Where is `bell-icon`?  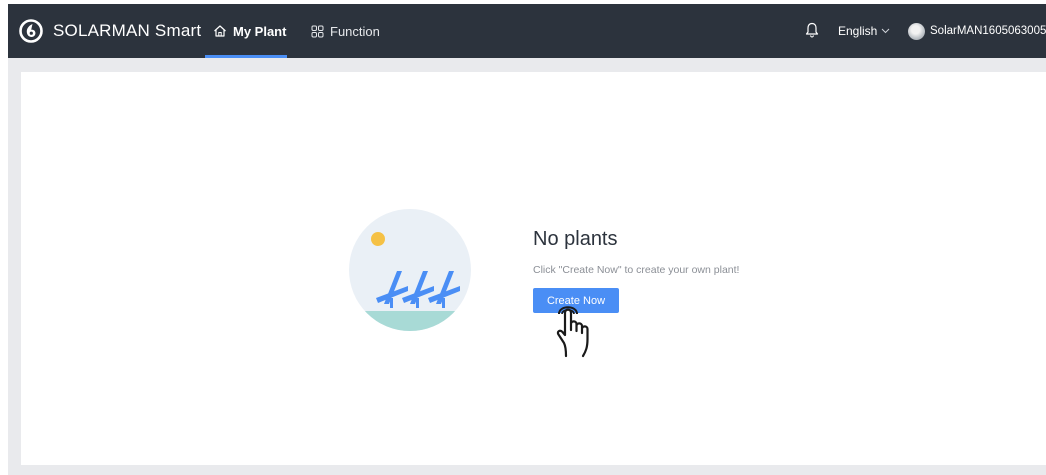 bell-icon is located at coordinates (812, 30).